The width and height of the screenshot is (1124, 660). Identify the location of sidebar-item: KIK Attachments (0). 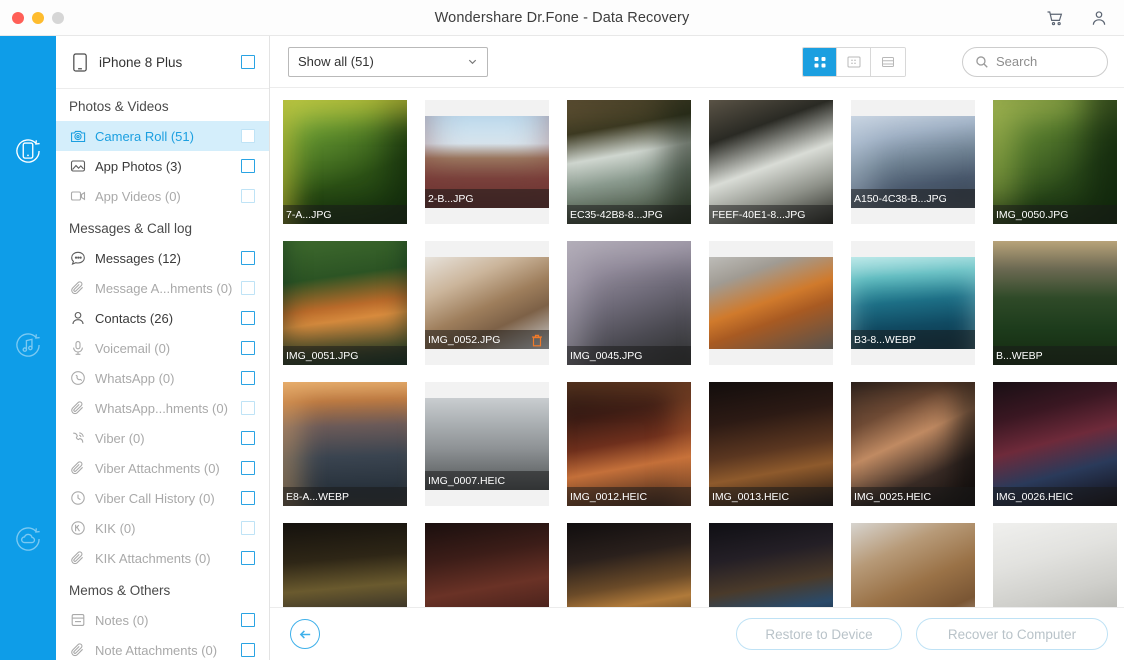
(162, 558).